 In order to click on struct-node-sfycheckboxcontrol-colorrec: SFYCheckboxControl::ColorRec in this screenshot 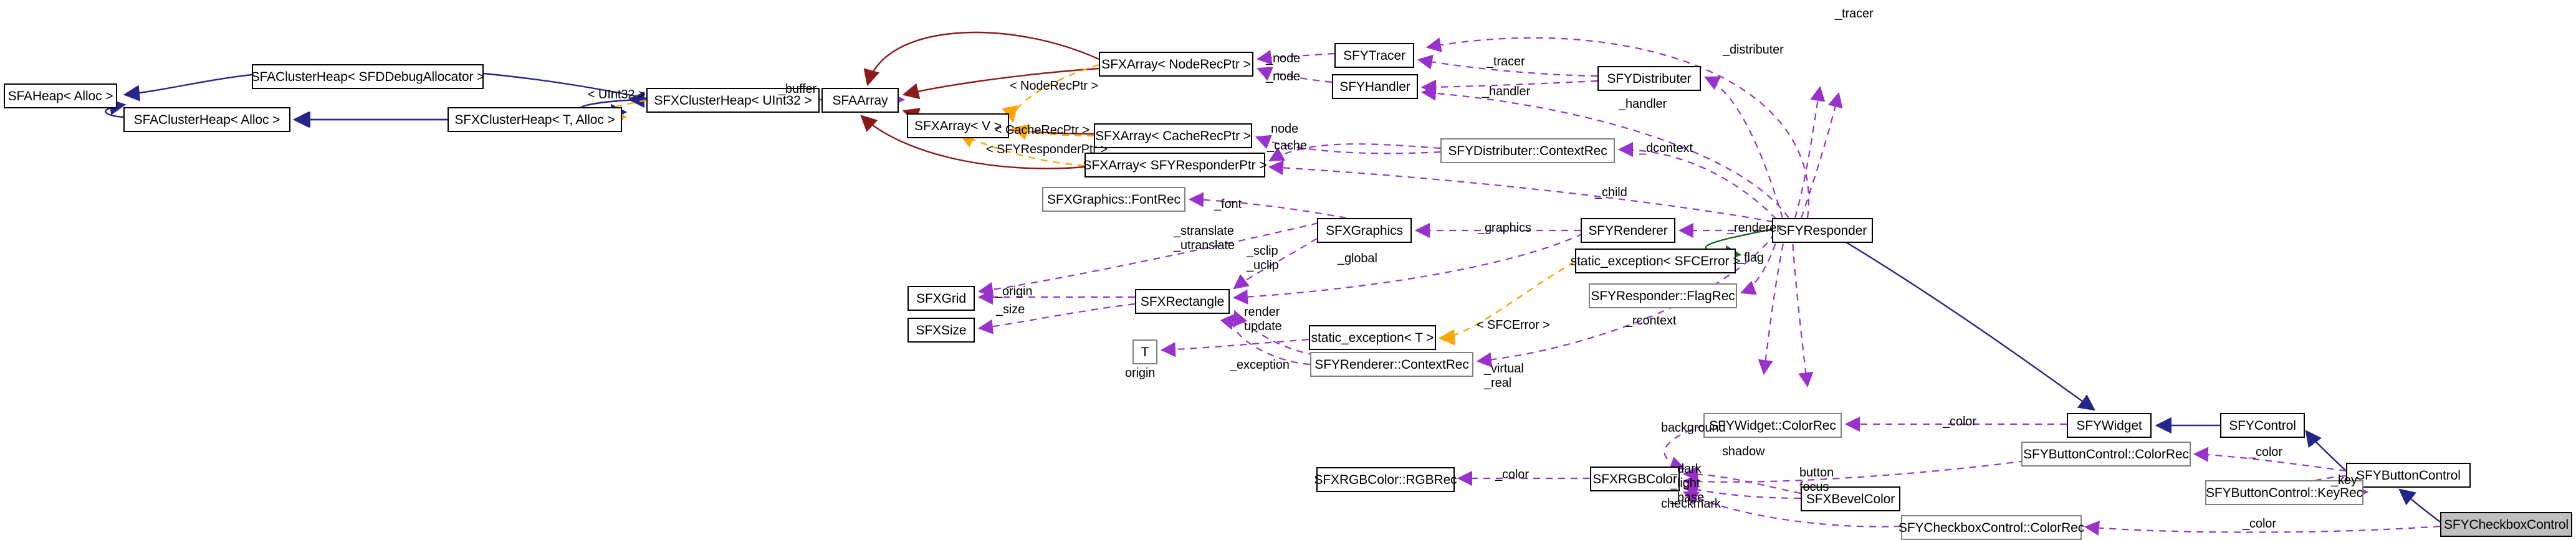, I will do `click(1992, 527)`.